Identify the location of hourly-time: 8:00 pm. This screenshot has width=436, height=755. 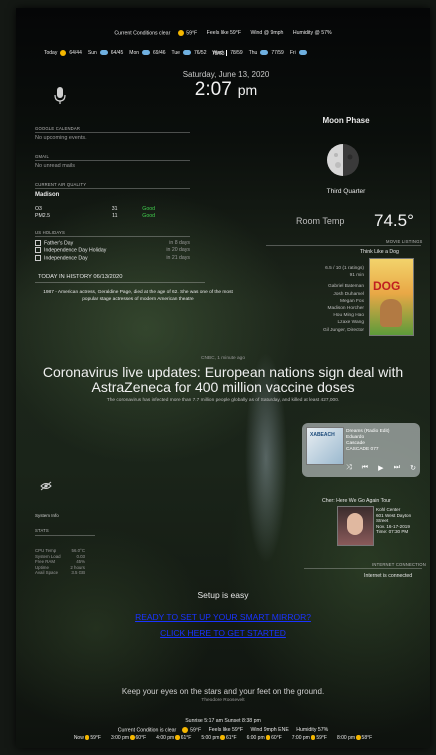
(346, 738).